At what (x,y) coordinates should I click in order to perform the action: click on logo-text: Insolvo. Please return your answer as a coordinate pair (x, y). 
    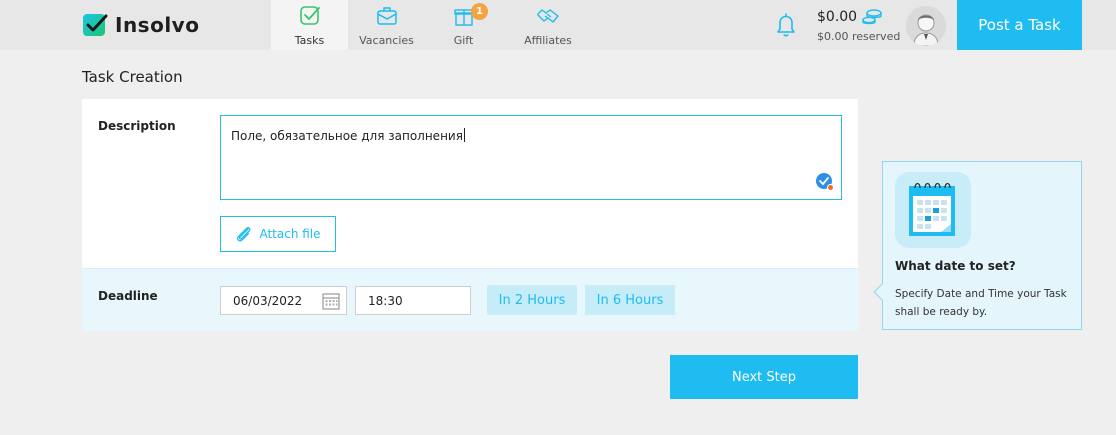
    Looking at the image, I should click on (157, 25).